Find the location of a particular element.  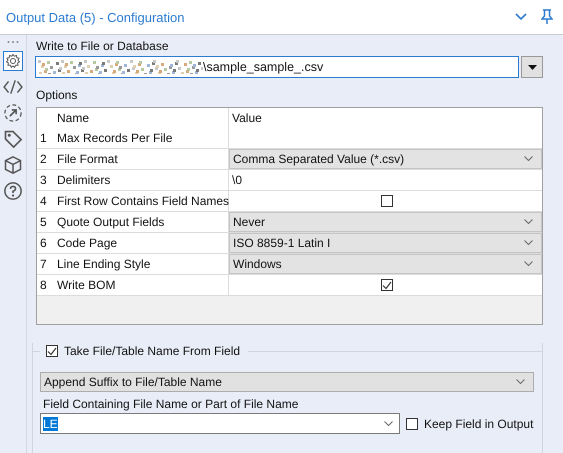

option-name: Write BOM is located at coordinates (143, 285).